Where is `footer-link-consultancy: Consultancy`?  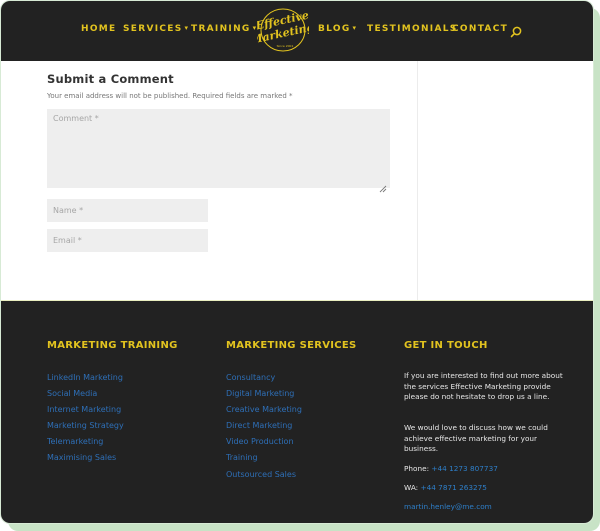
footer-link-consultancy: Consultancy is located at coordinates (264, 380).